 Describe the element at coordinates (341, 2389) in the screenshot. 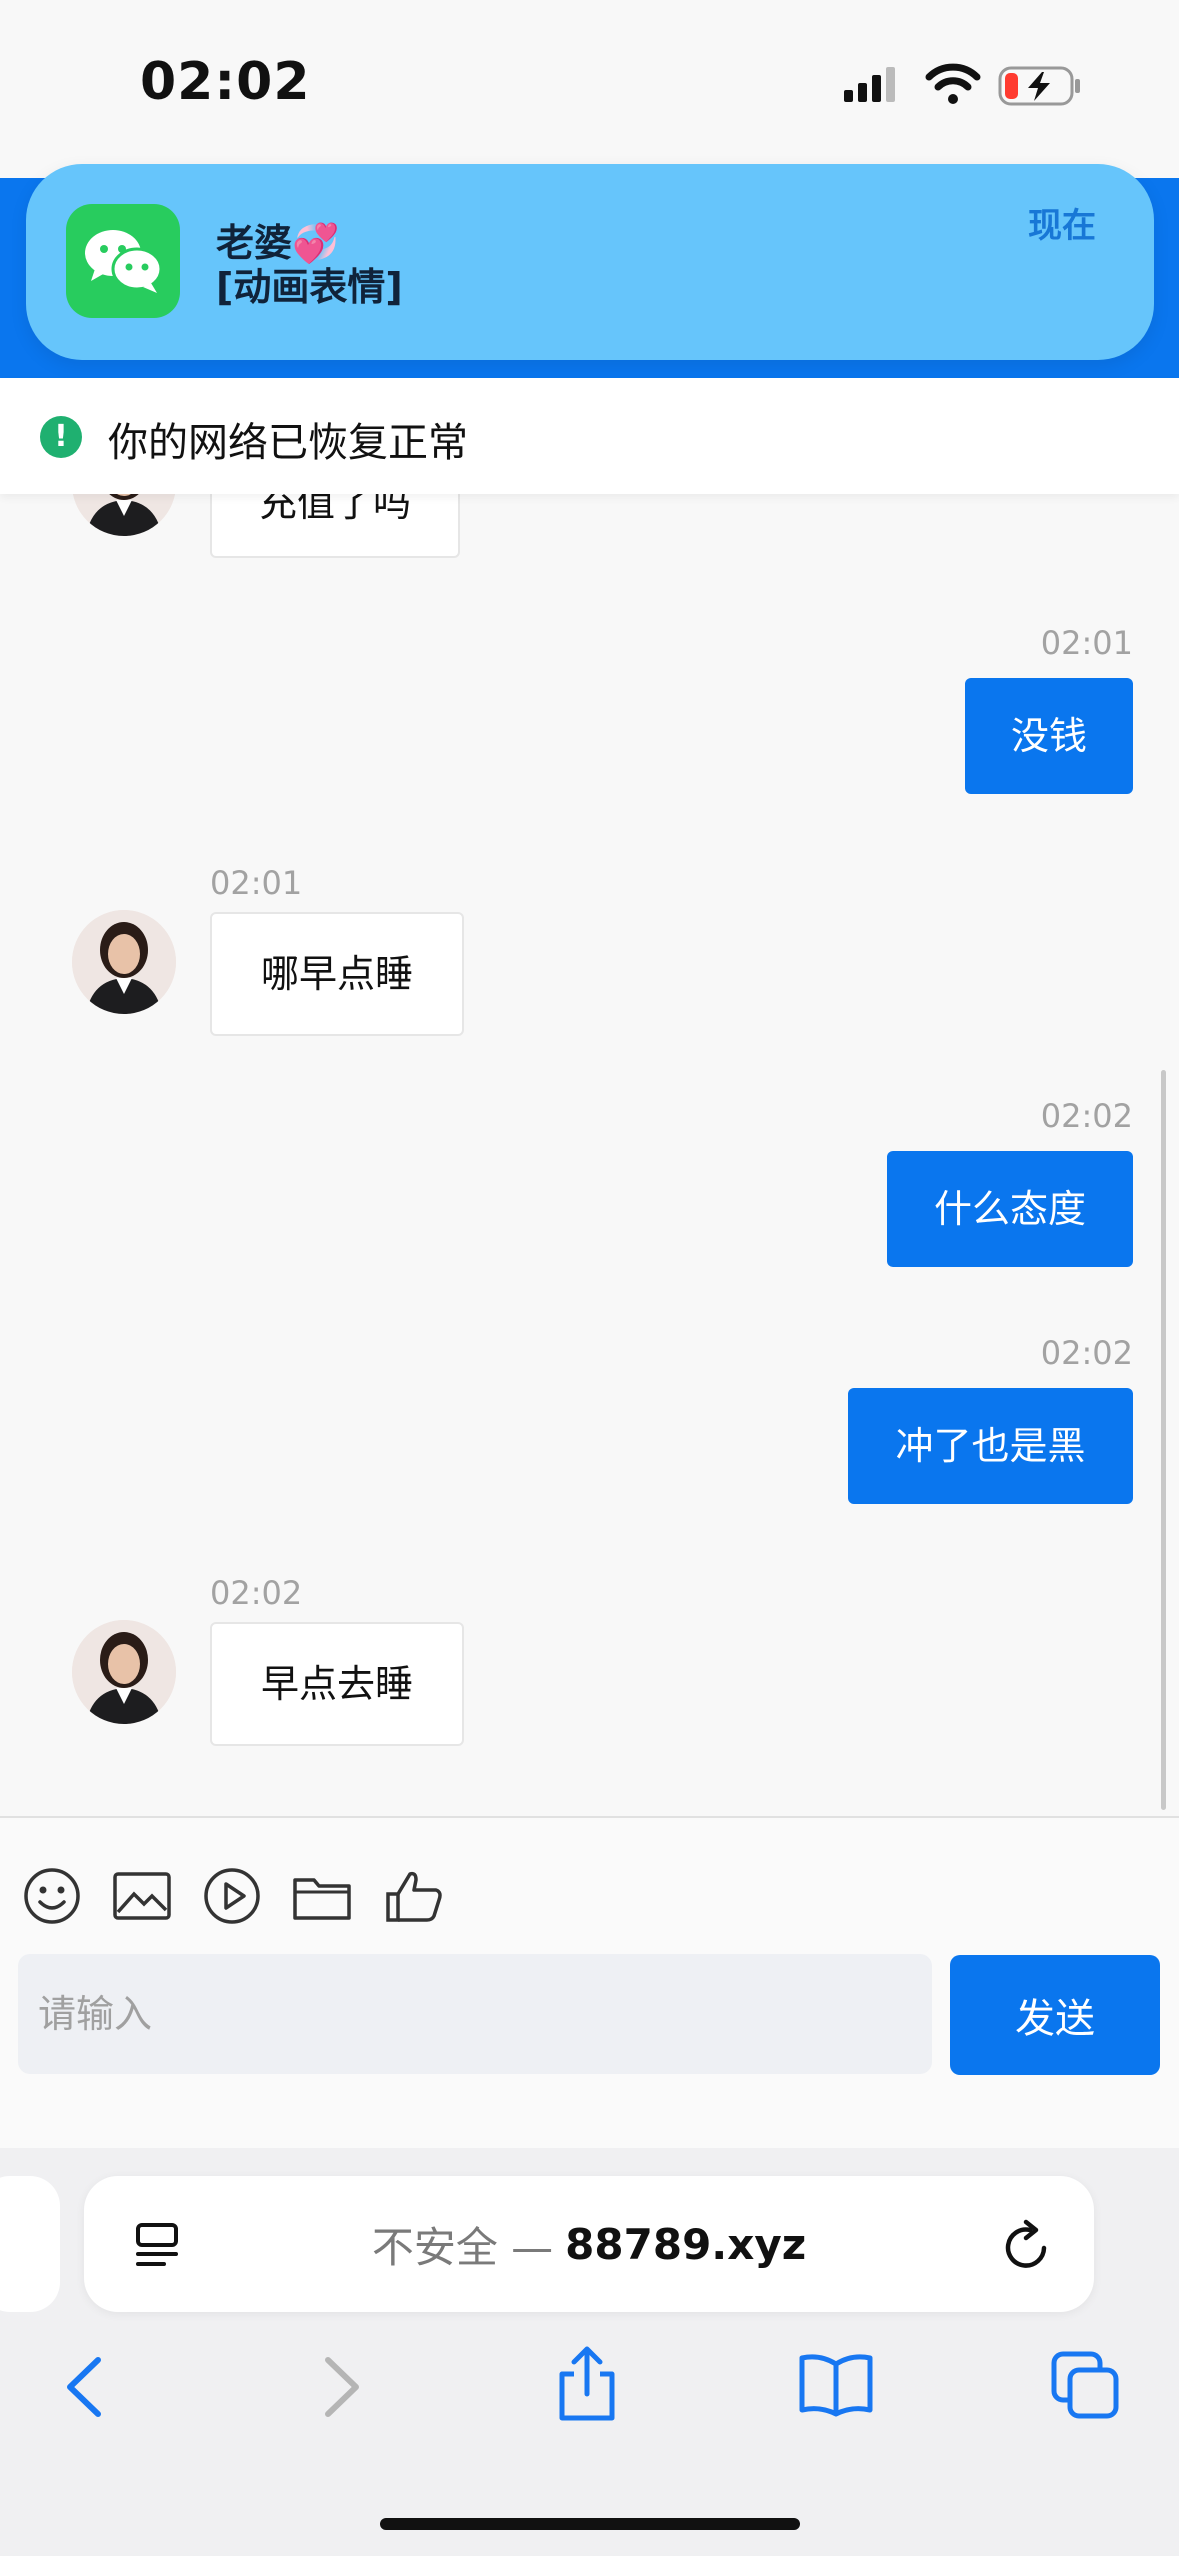

I see `forward-icon` at that location.